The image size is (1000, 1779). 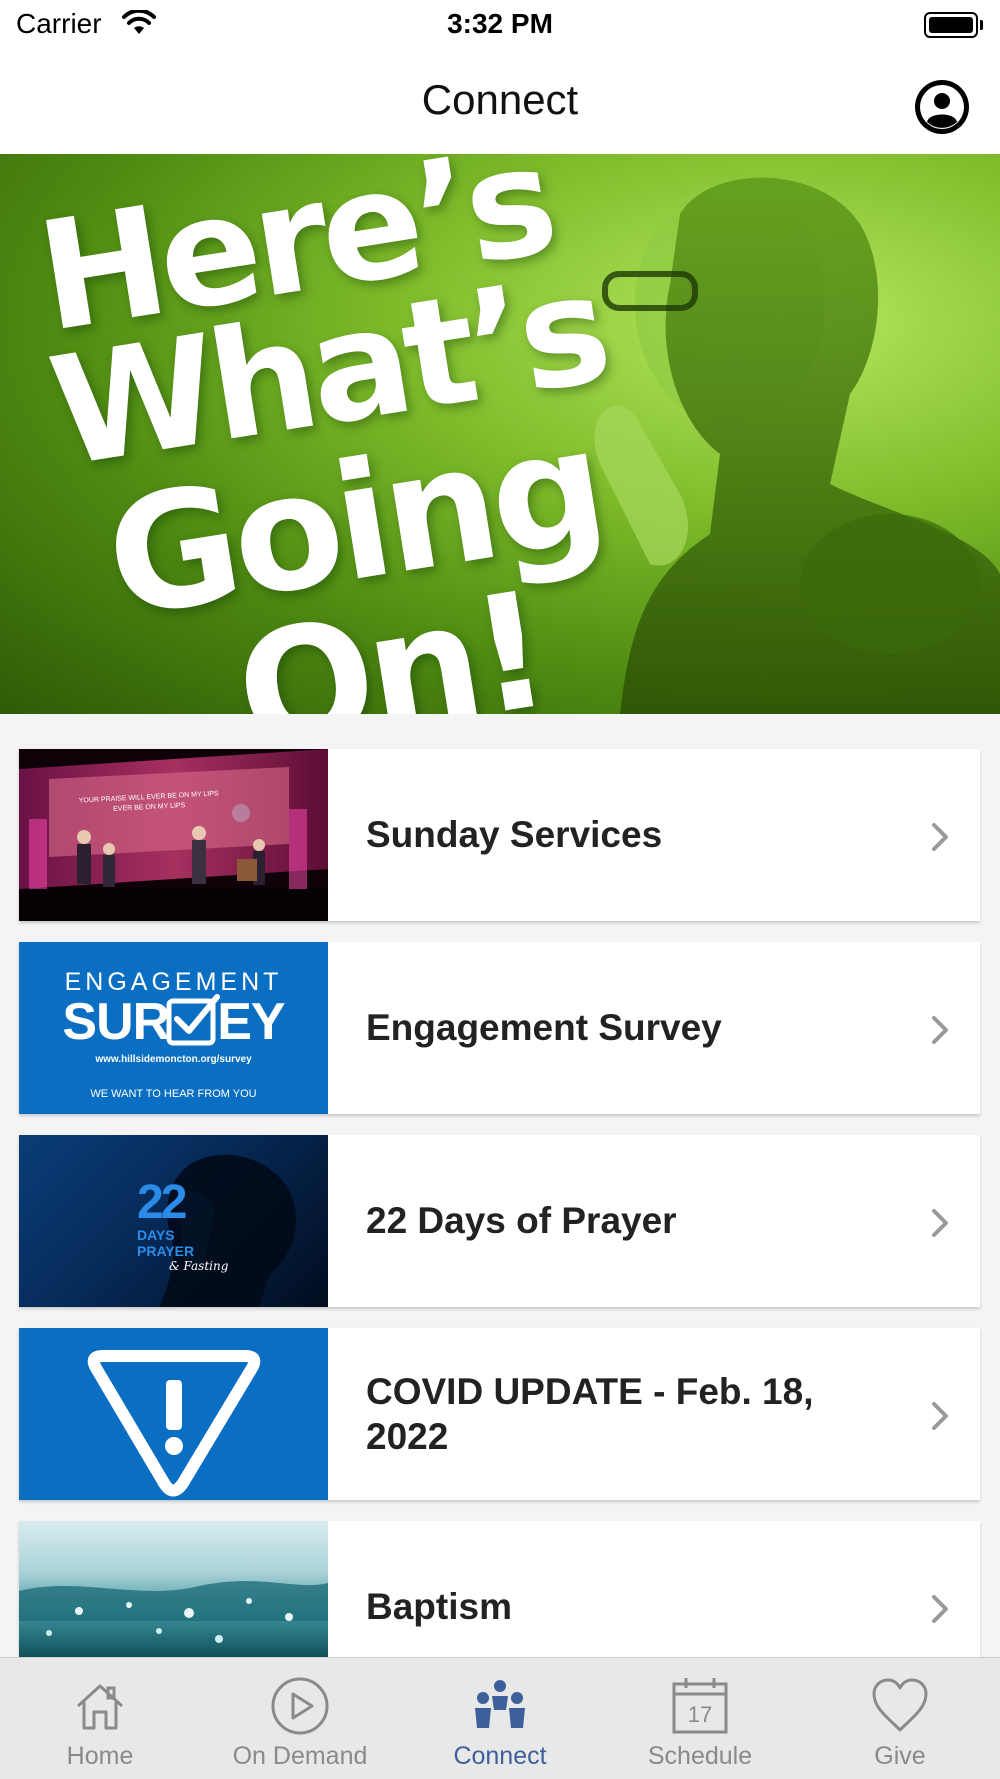 I want to click on tab-label: Connect, so click(x=500, y=1756).